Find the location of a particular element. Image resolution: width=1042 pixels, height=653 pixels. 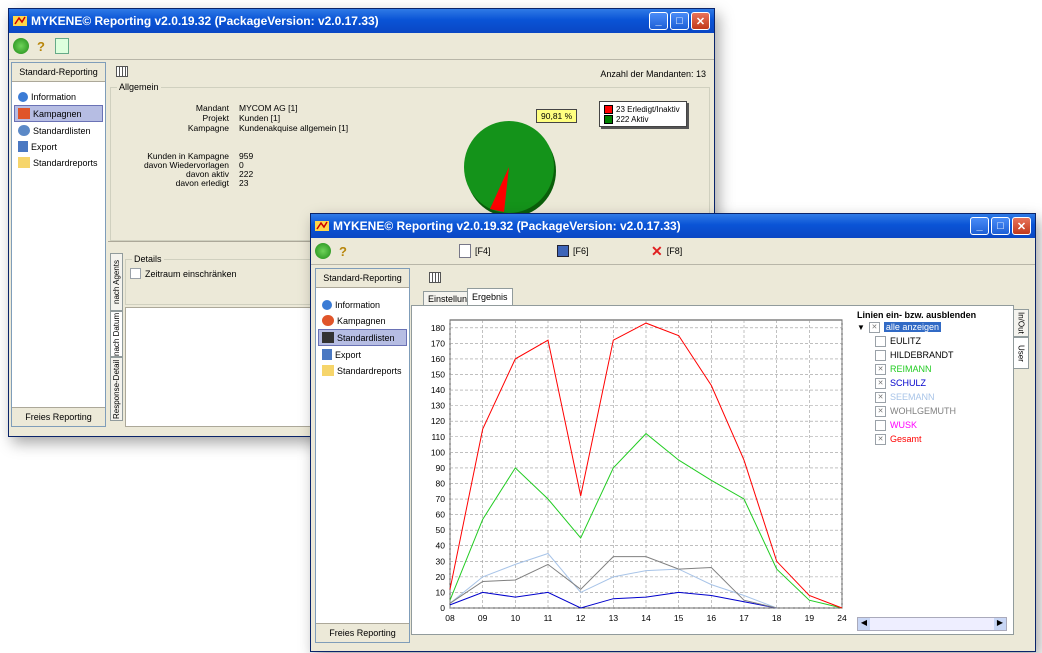

group-title: Allgemein is located at coordinates (139, 87).